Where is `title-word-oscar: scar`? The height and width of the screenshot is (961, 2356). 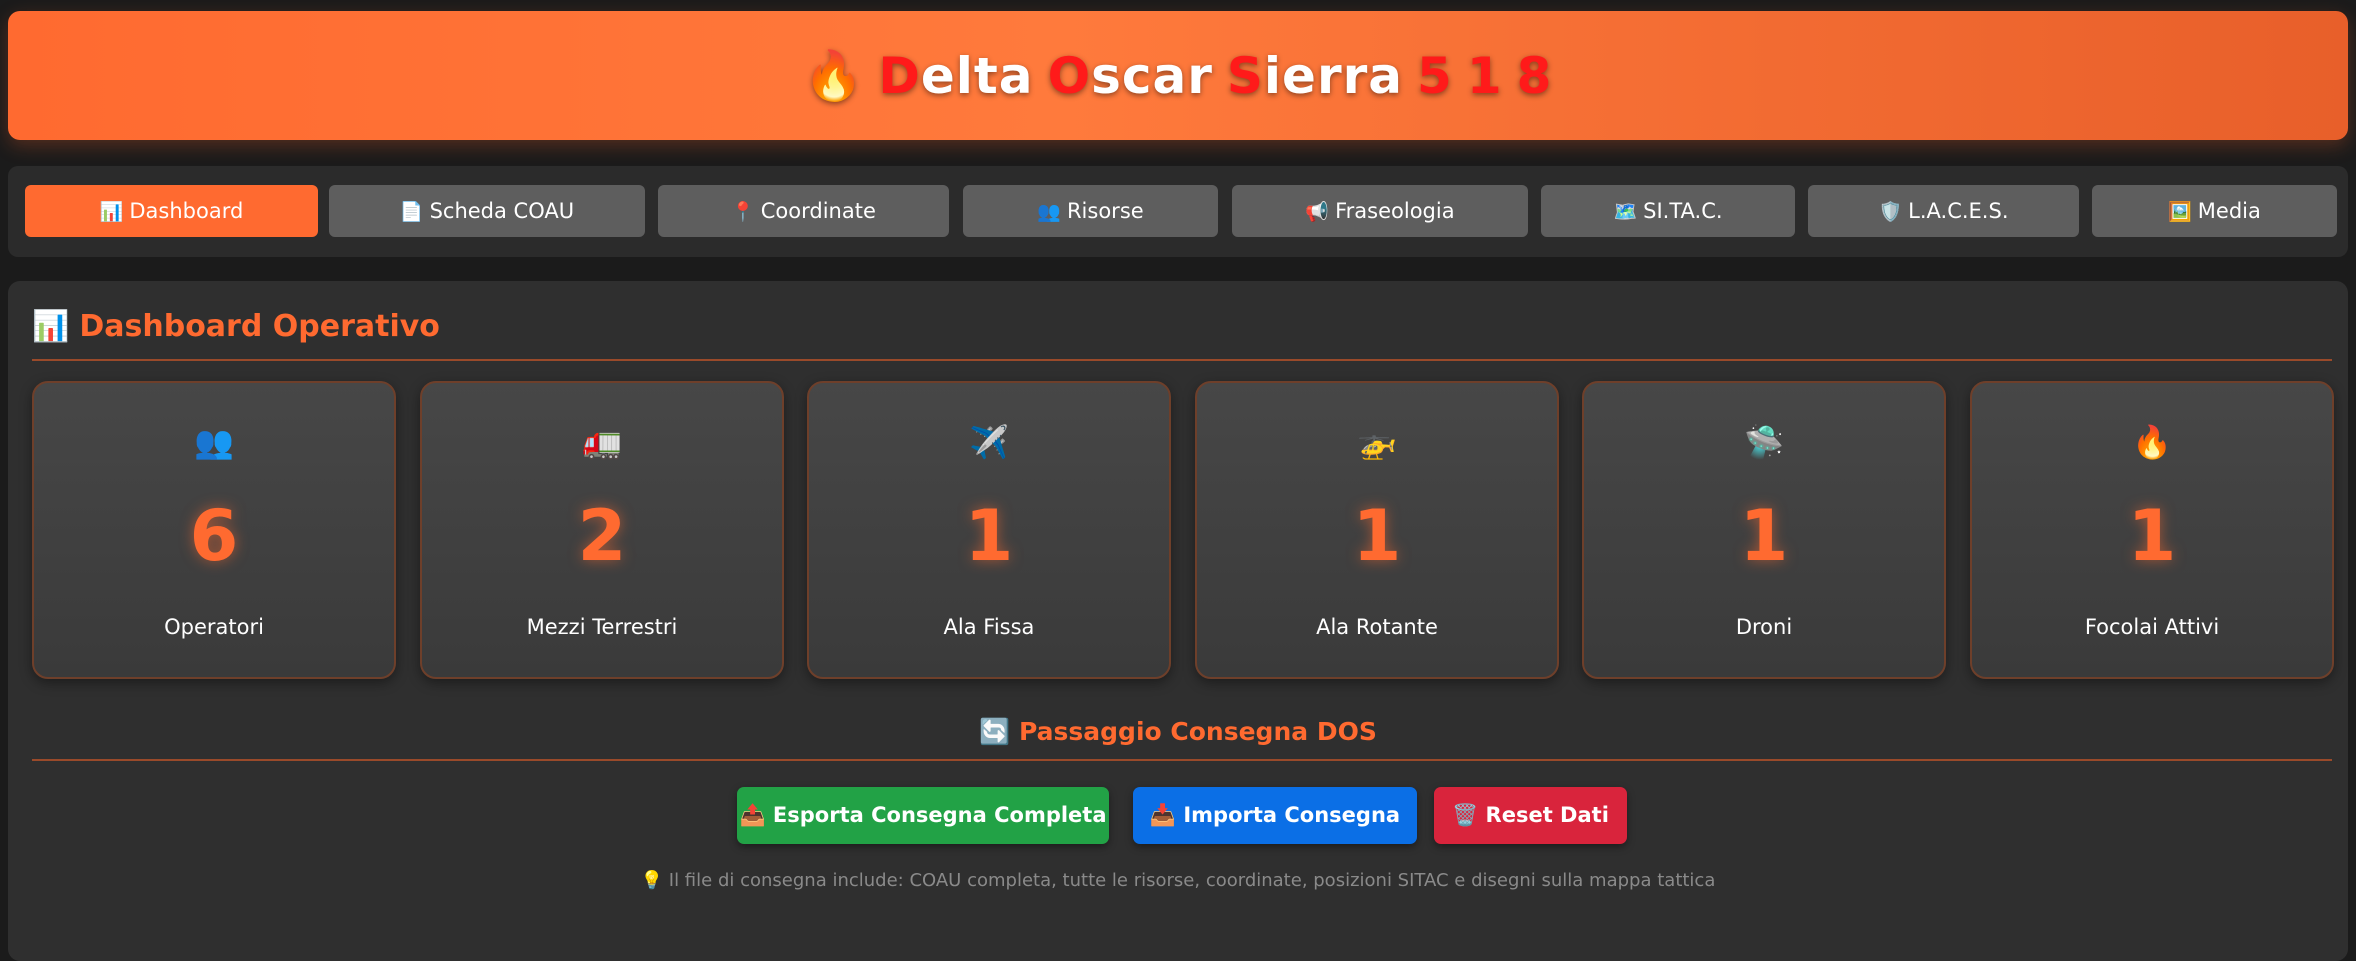 title-word-oscar: scar is located at coordinates (1152, 75).